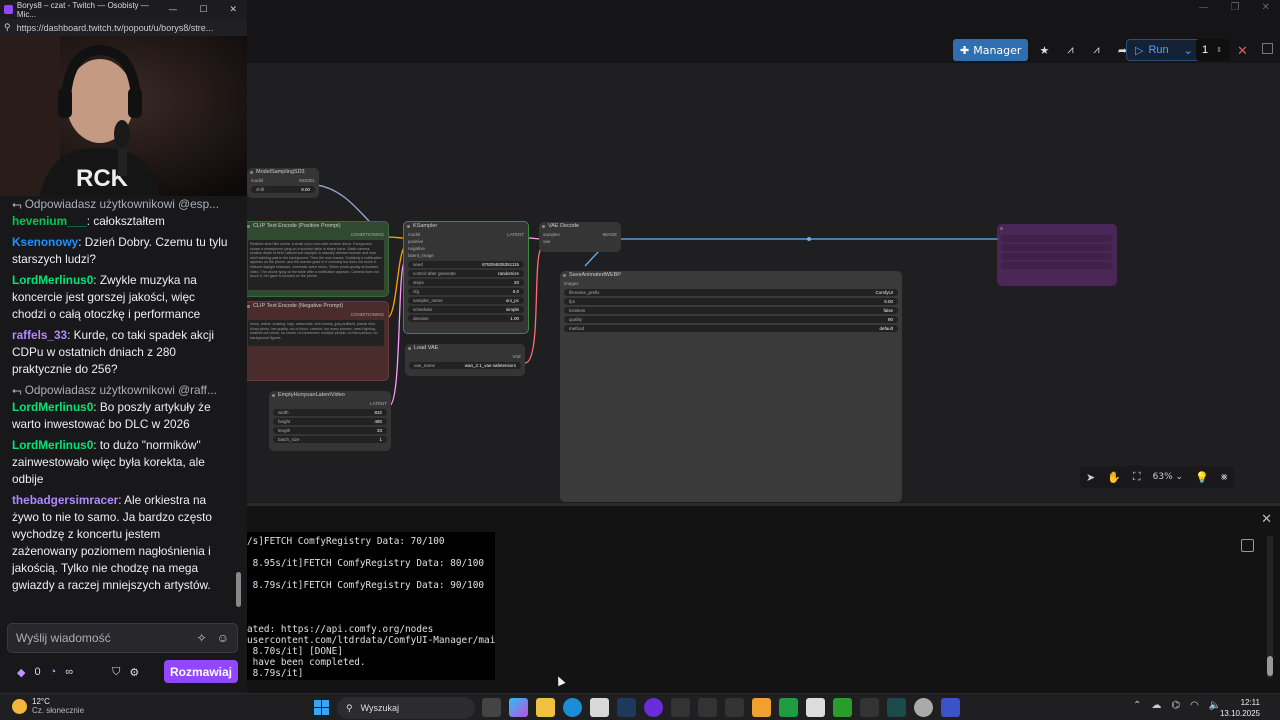 The height and width of the screenshot is (720, 1280). Describe the element at coordinates (896, 707) in the screenshot. I see `app-green-icon` at that location.